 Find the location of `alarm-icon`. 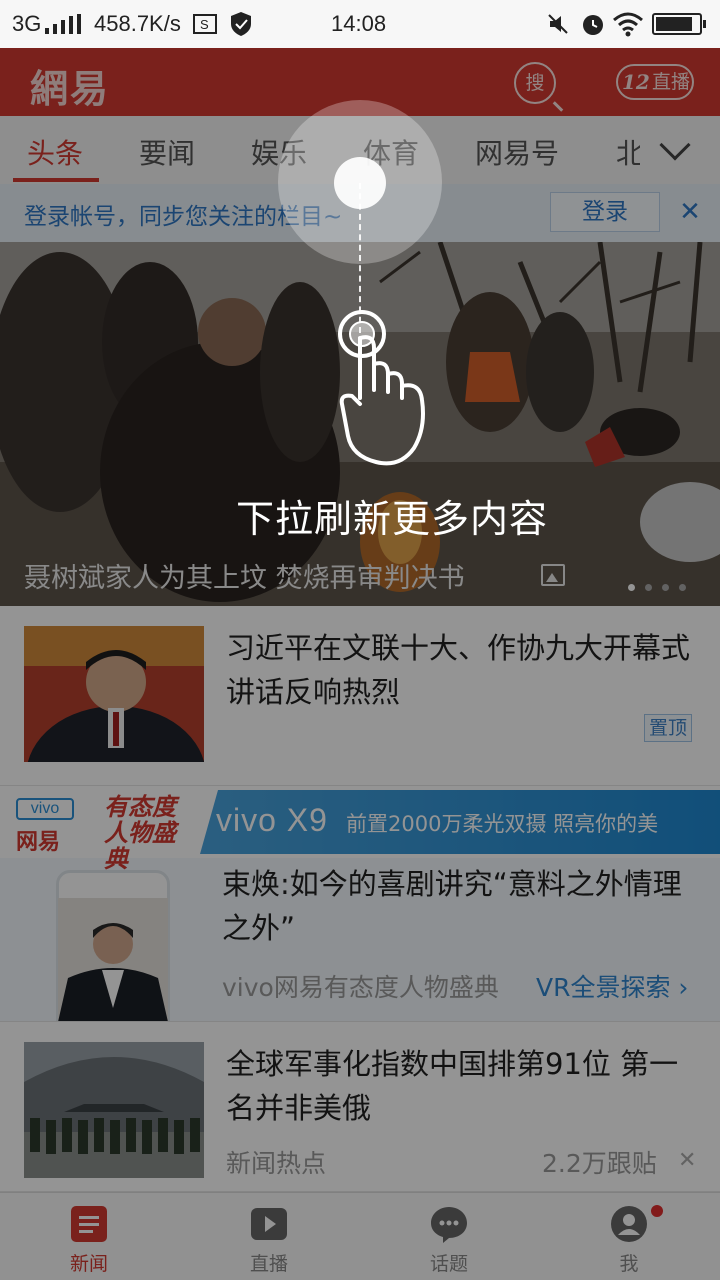

alarm-icon is located at coordinates (593, 27).